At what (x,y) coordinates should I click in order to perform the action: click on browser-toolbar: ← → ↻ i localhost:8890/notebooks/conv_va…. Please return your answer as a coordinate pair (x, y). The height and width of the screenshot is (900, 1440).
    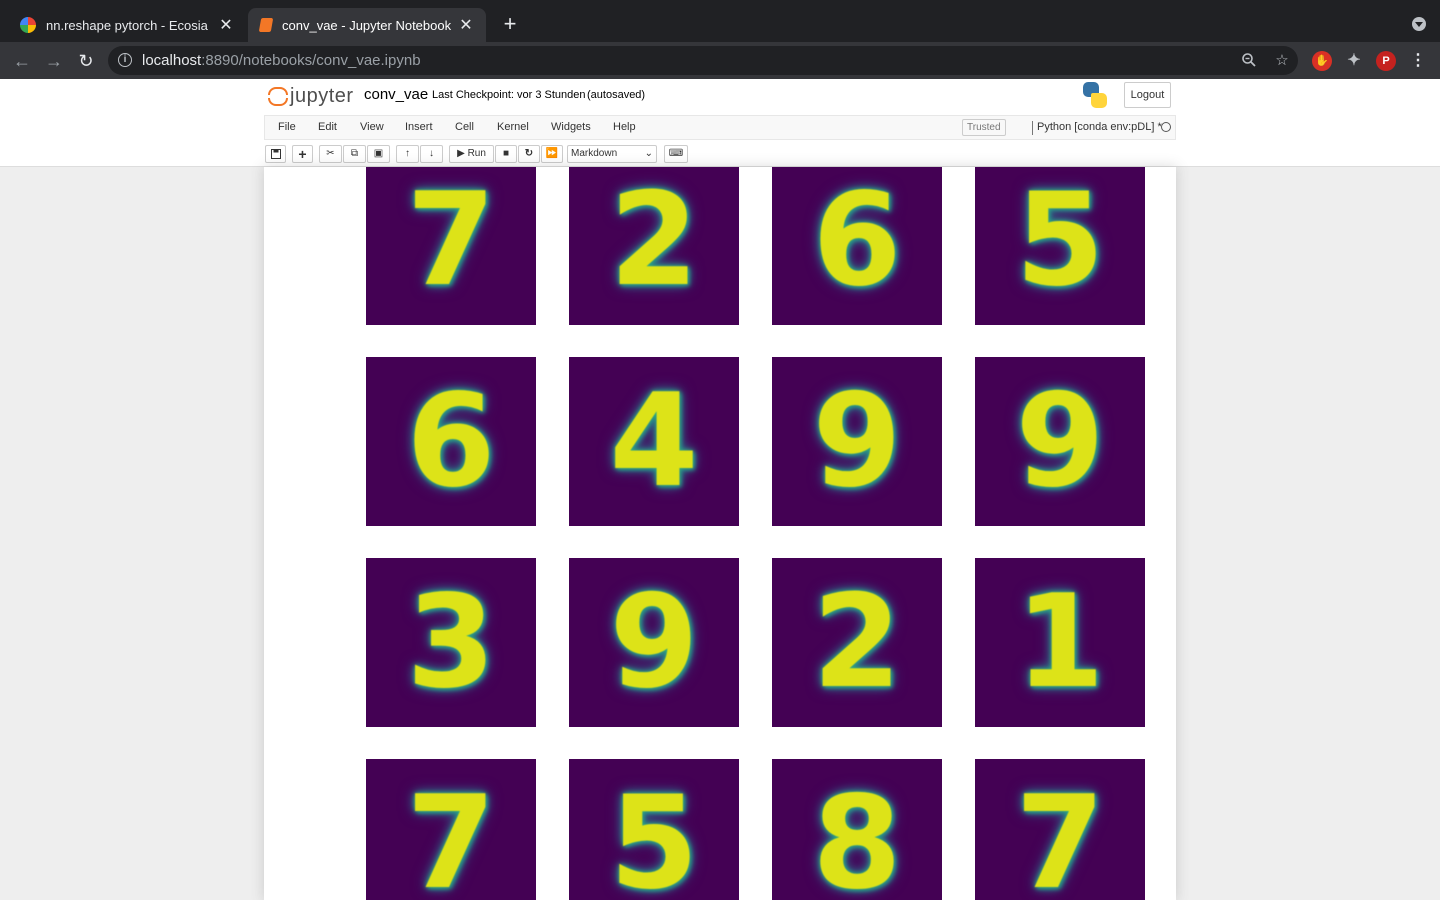
    Looking at the image, I should click on (720, 60).